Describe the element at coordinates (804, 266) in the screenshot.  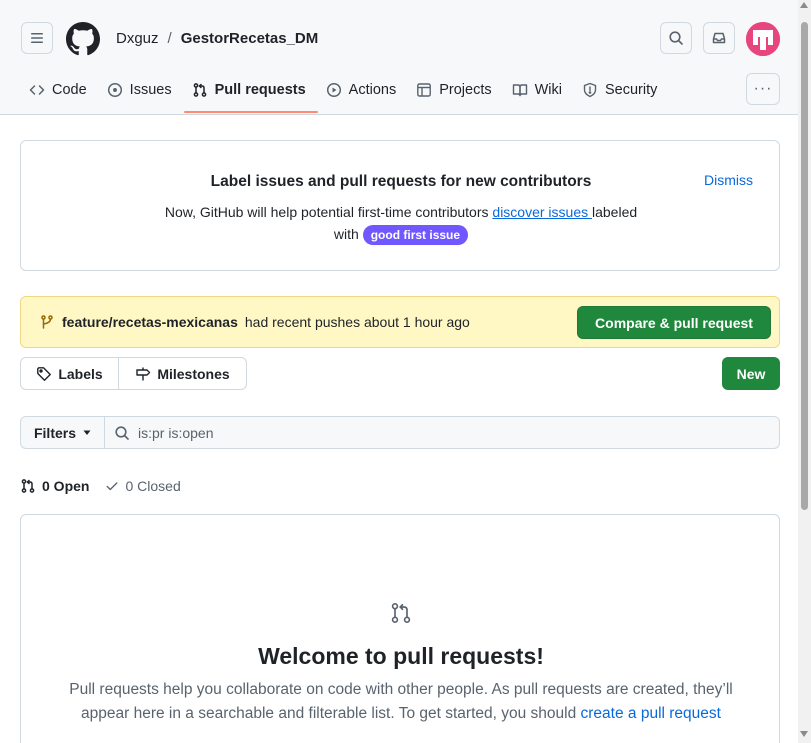
I see `scroll-thumb` at that location.